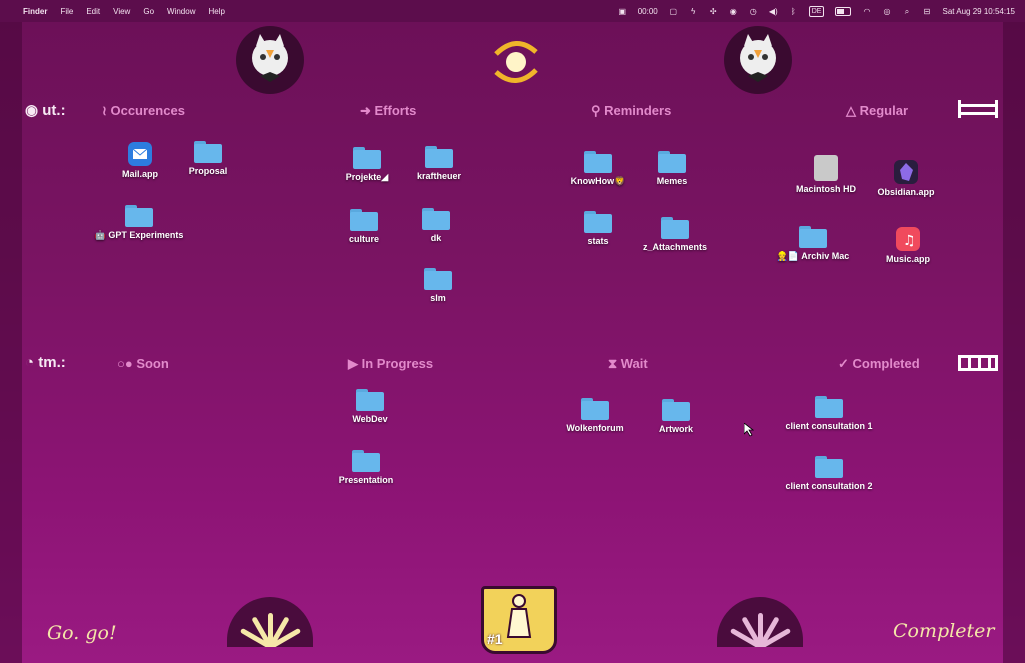 Image resolution: width=1025 pixels, height=663 pixels. Describe the element at coordinates (829, 426) in the screenshot. I see `icon-label: client consultation 1` at that location.